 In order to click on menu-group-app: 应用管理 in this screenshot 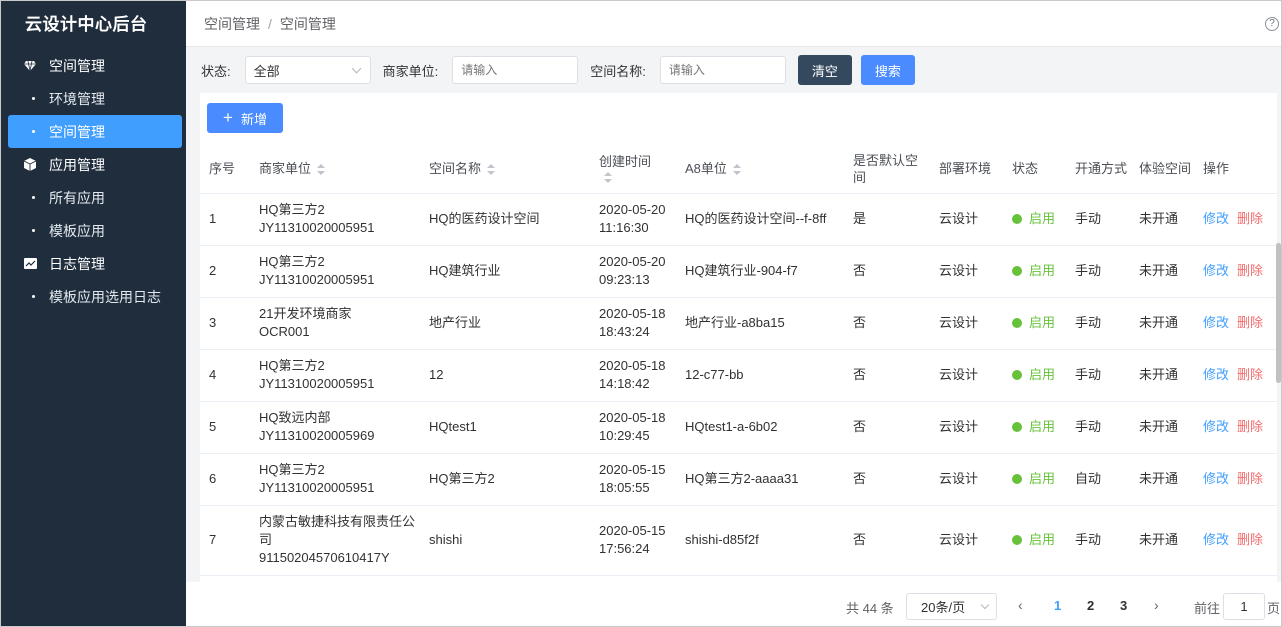, I will do `click(93, 164)`.